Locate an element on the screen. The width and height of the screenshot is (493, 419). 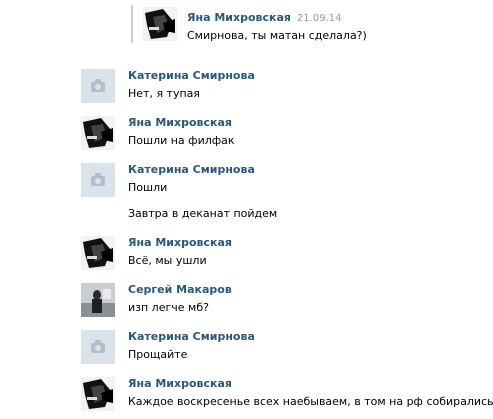
message-text: Прощайте is located at coordinates (158, 354).